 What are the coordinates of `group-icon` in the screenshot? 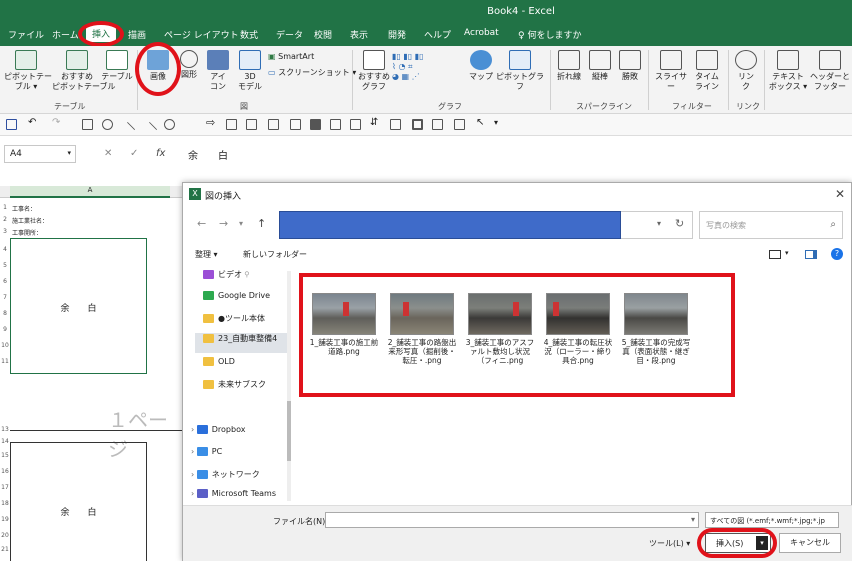 It's located at (231, 124).